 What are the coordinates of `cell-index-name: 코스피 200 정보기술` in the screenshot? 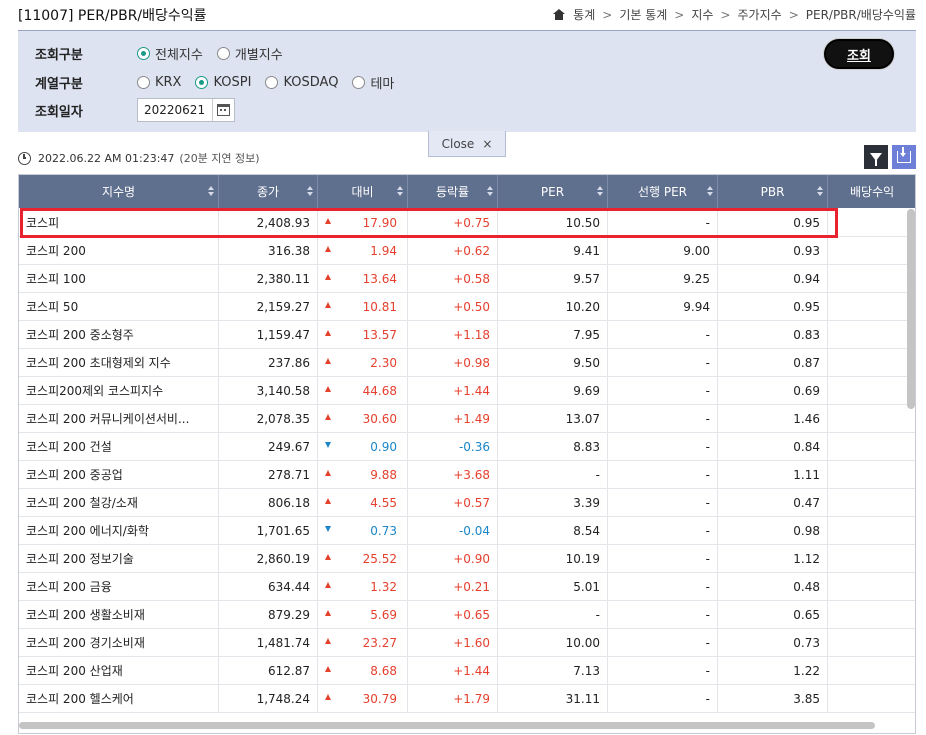 It's located at (119, 558).